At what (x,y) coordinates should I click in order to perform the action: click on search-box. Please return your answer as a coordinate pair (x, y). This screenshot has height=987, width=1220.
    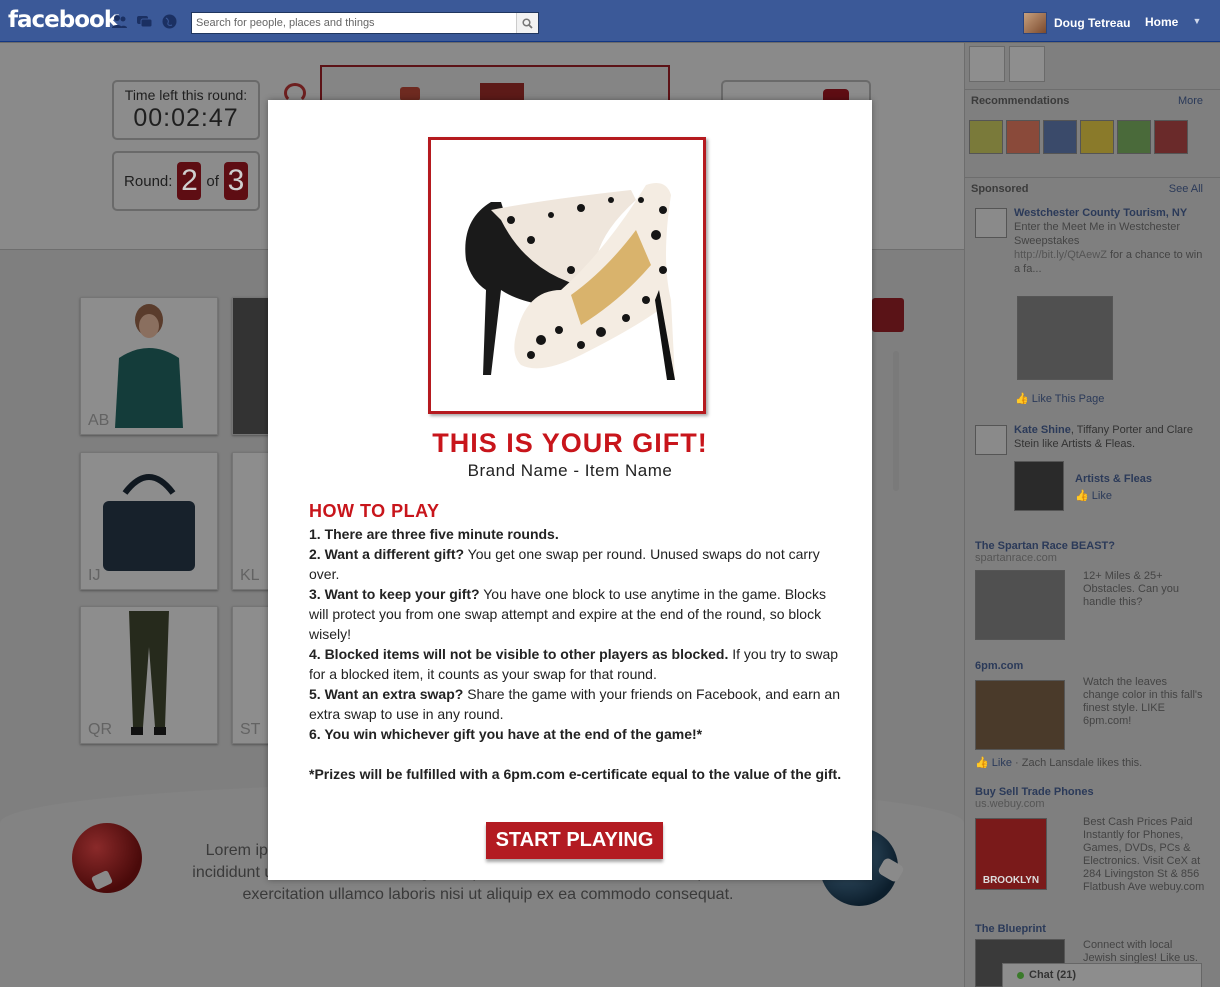
    Looking at the image, I should click on (365, 23).